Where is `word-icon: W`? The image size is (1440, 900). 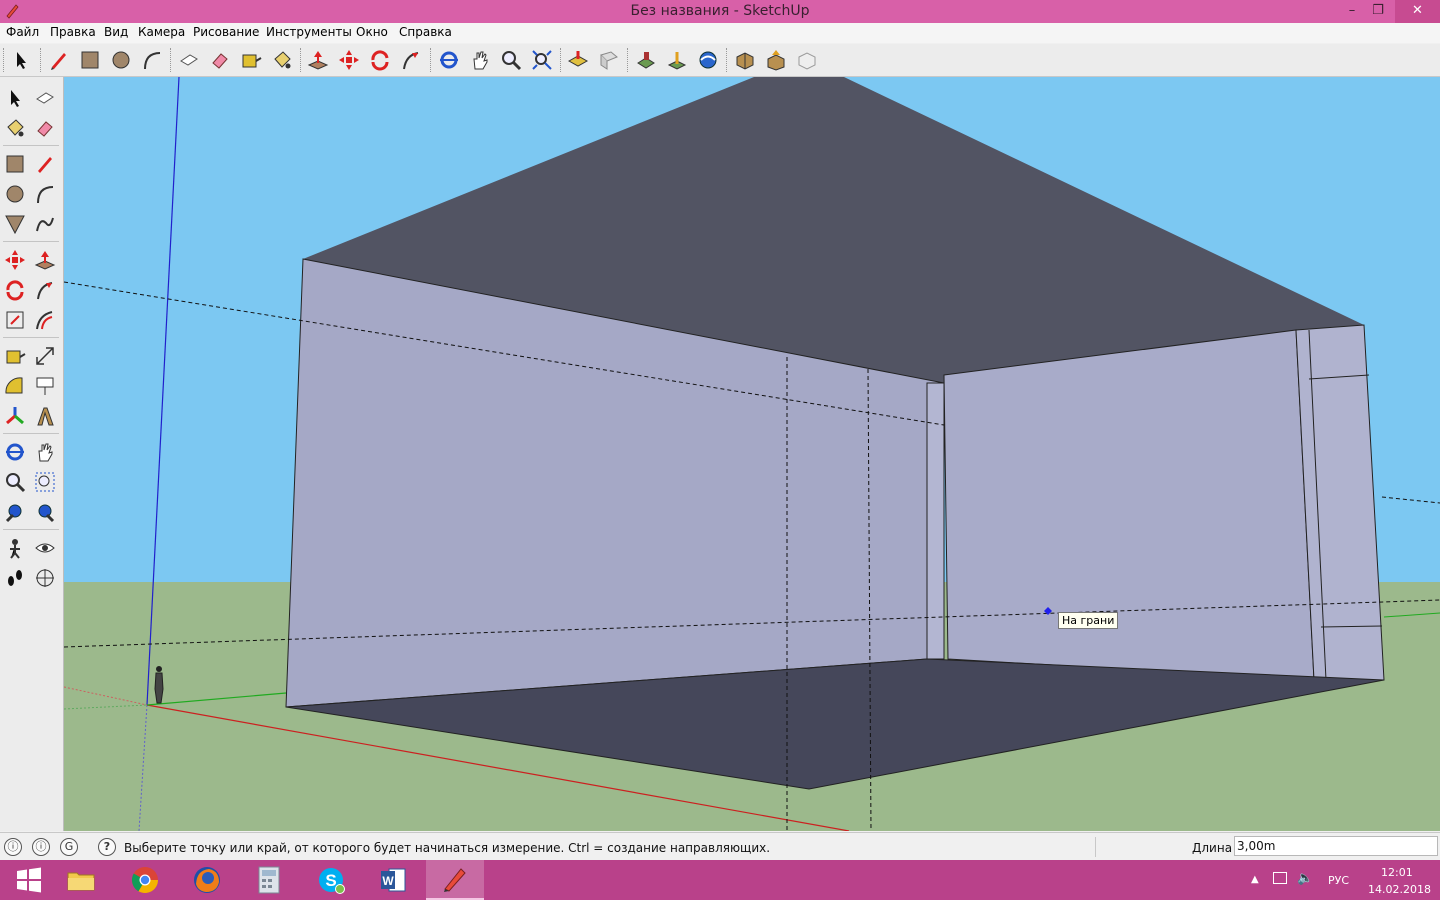
word-icon: W is located at coordinates (393, 880).